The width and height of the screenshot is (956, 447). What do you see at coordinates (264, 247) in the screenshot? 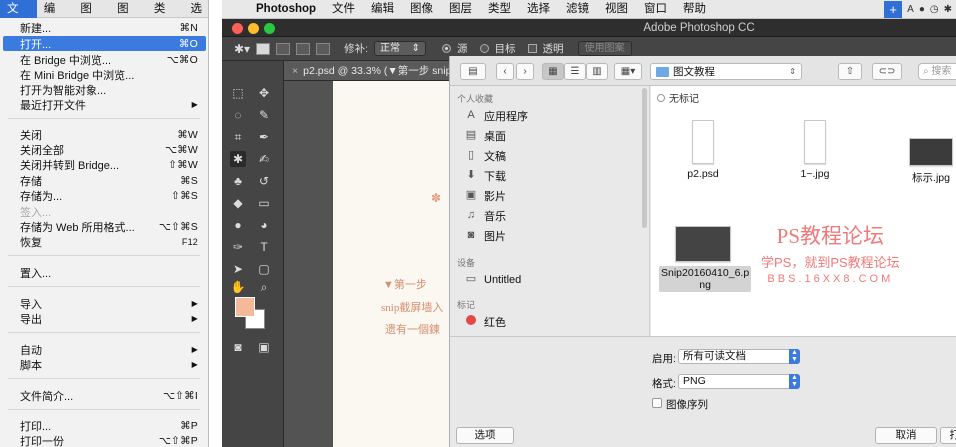
I see `type-tool-icon: T` at bounding box center [264, 247].